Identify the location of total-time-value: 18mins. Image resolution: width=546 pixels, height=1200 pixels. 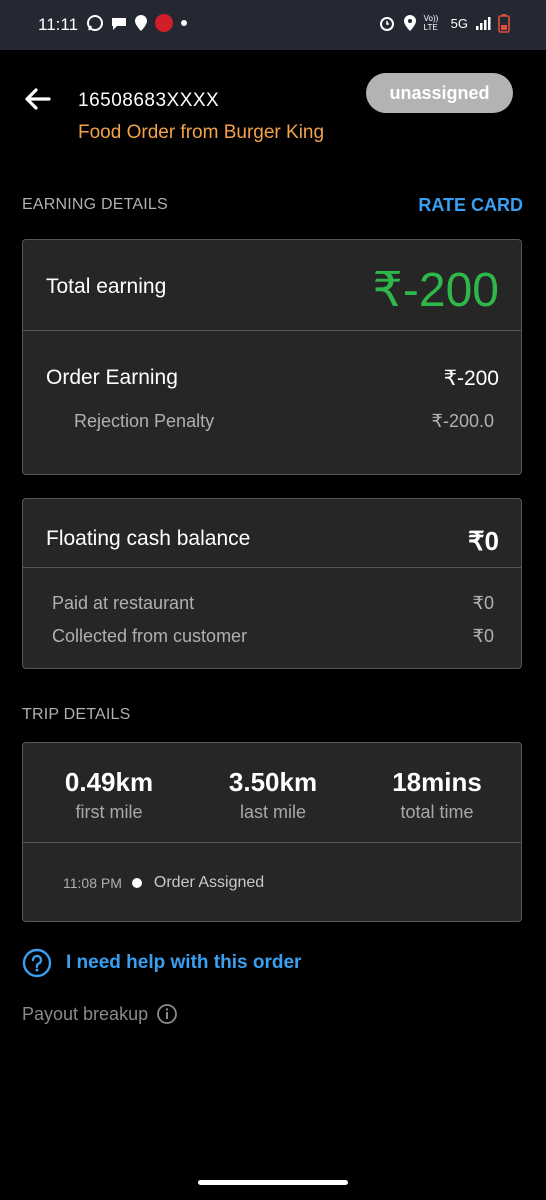
(437, 782).